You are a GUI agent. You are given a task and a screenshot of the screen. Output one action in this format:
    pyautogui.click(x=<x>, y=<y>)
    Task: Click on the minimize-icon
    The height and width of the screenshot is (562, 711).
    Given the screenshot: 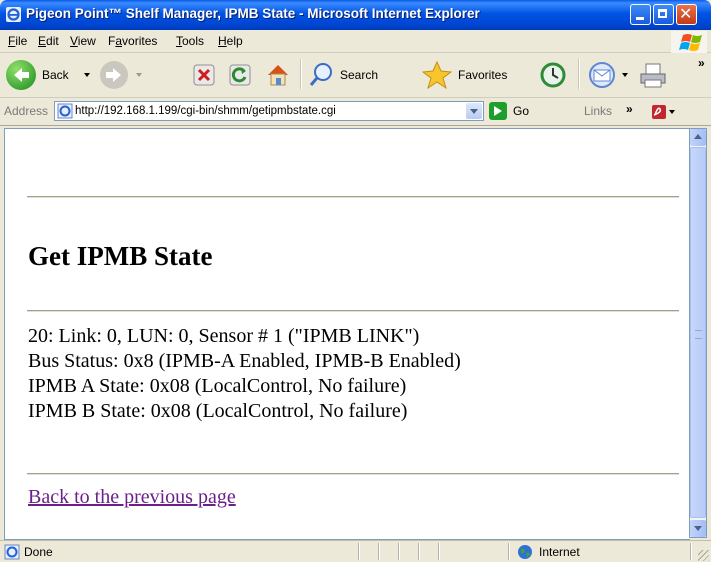 What is the action you would take?
    pyautogui.click(x=640, y=18)
    